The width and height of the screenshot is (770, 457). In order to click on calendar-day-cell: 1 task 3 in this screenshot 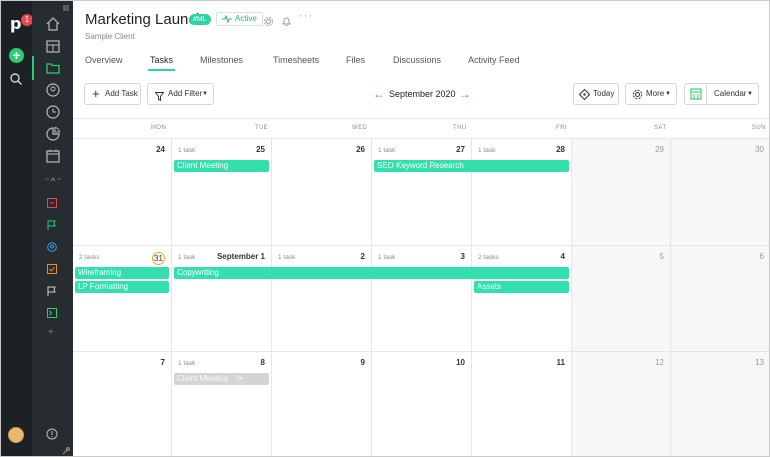, I will do `click(422, 299)`.